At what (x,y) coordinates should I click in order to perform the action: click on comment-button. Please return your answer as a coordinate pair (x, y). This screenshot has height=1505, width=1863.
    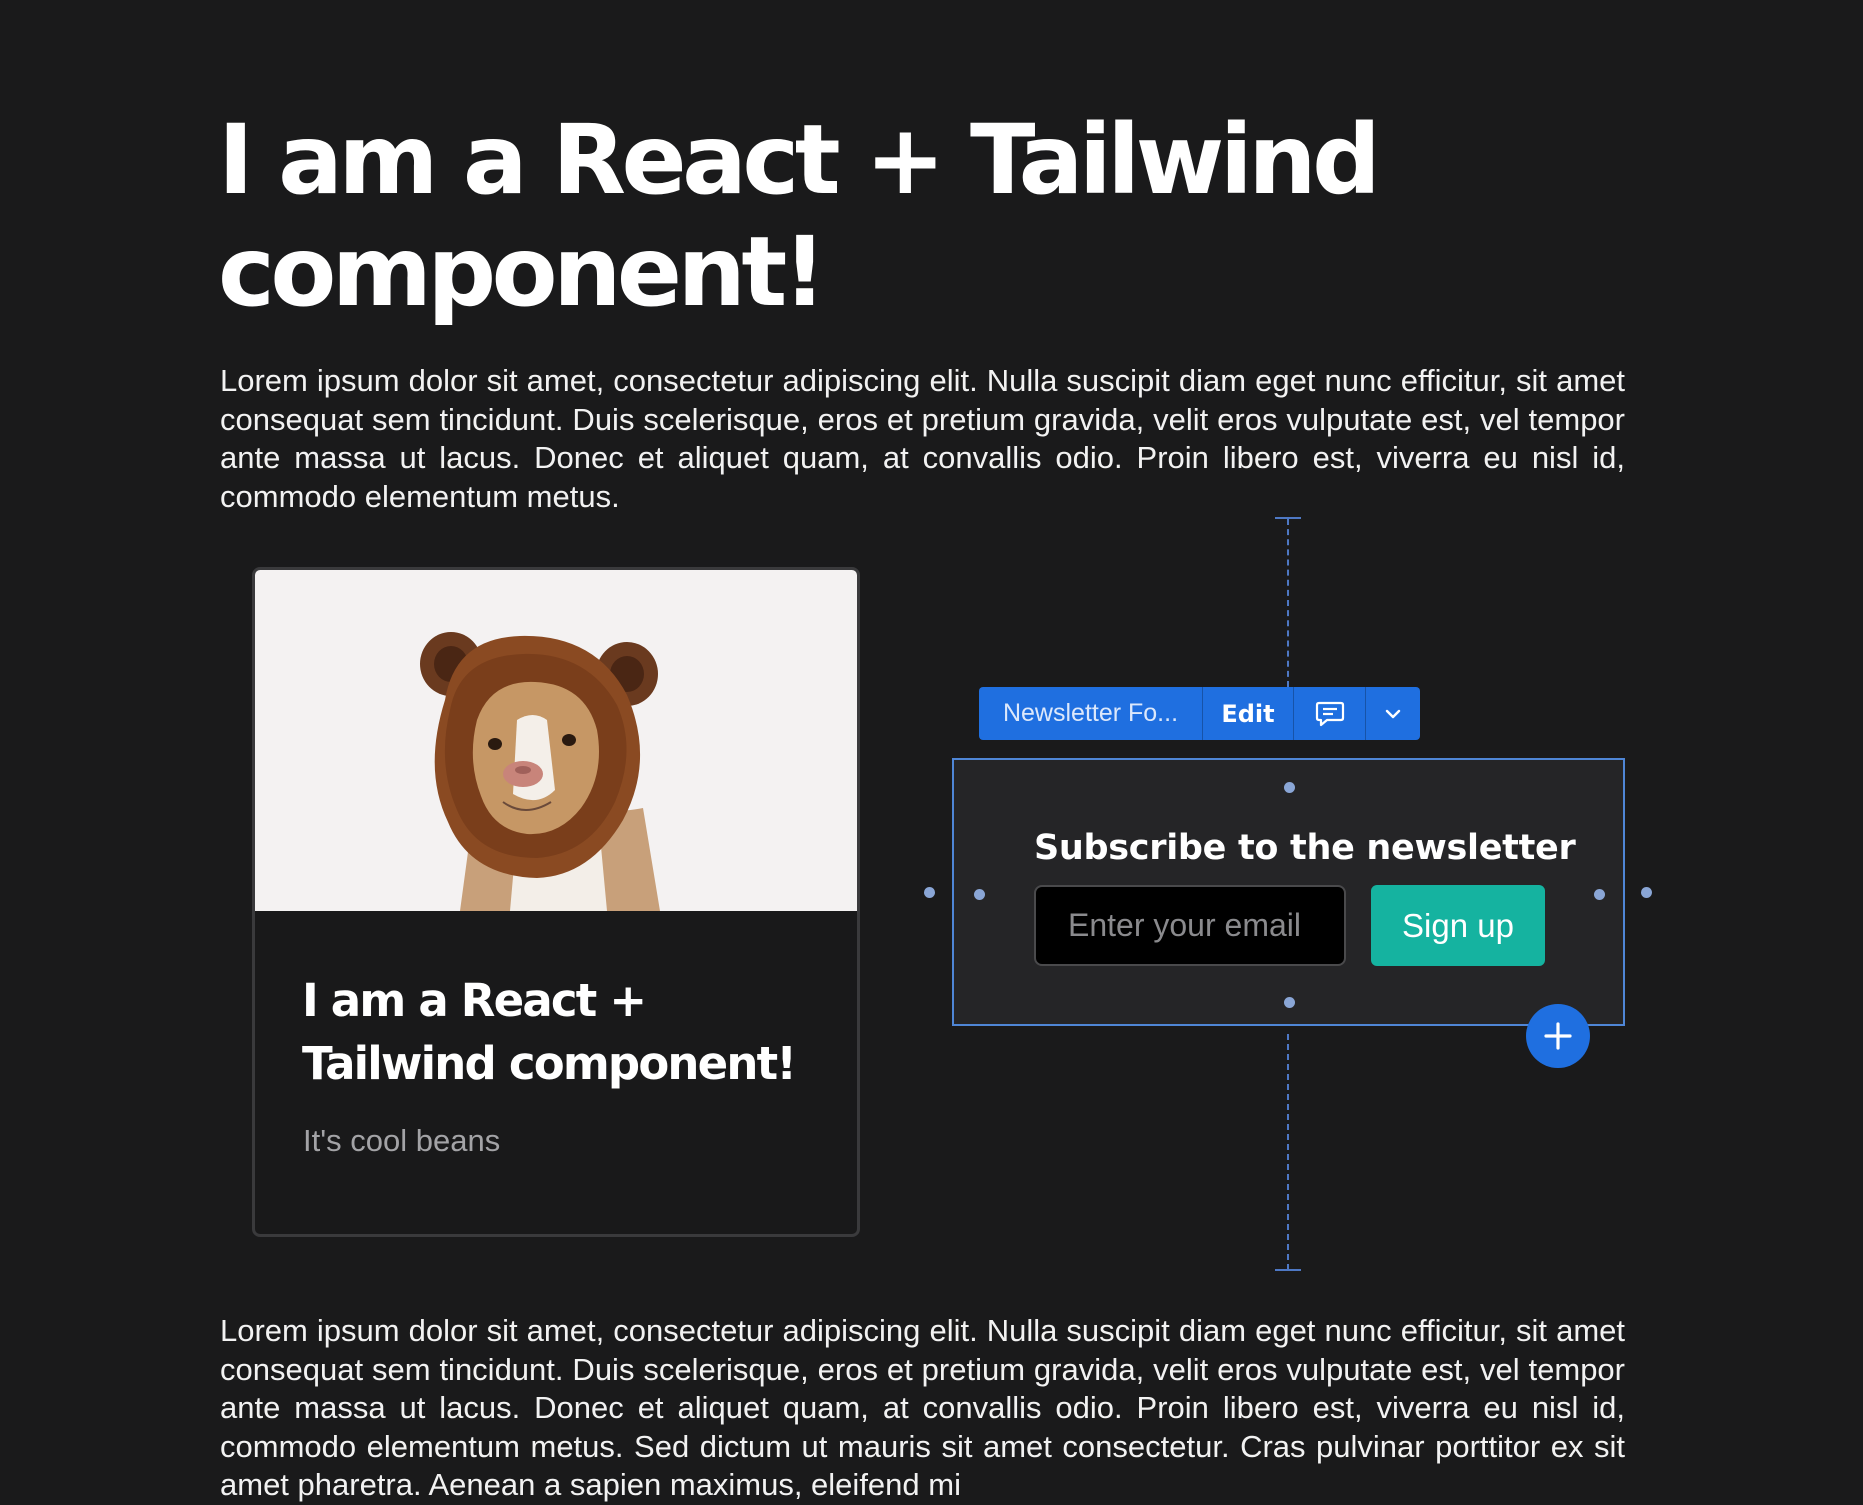
    Looking at the image, I should click on (1330, 713).